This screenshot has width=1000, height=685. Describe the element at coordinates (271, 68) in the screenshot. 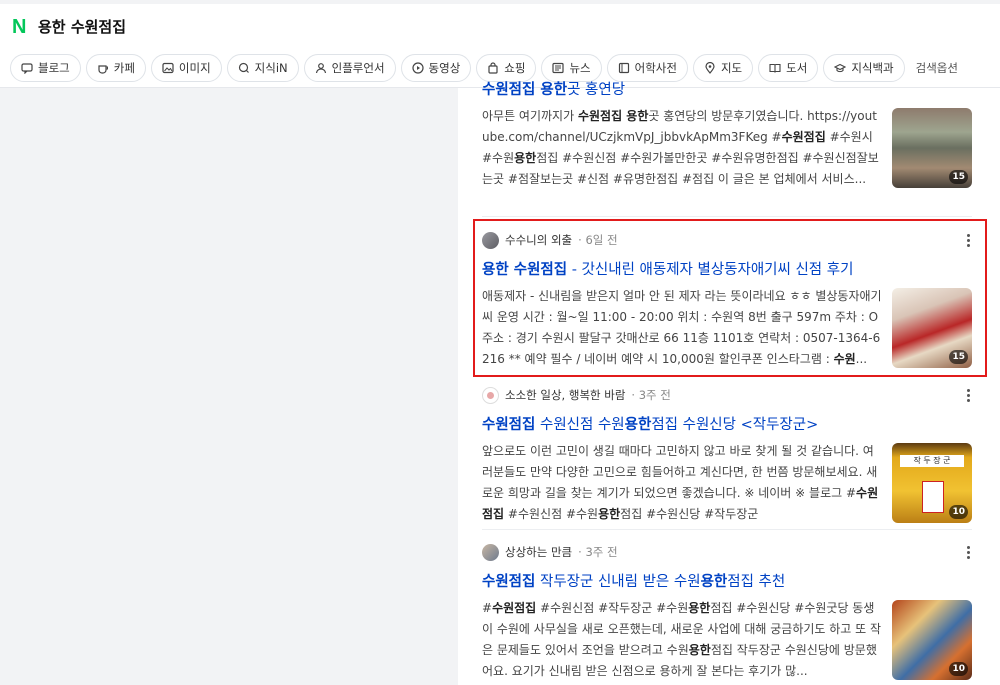

I see `tab-label: 지식iN` at that location.